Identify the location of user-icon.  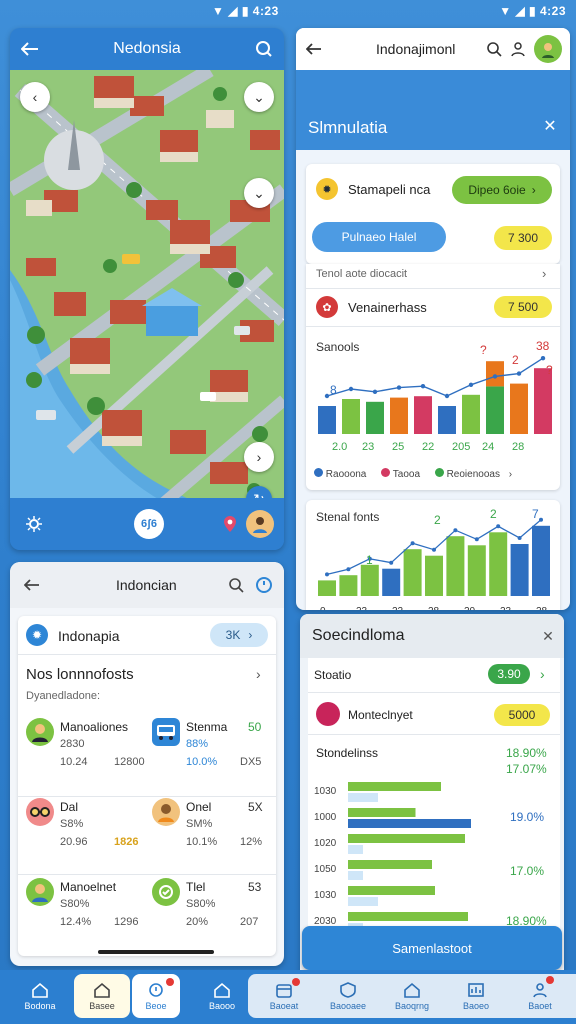
(518, 49).